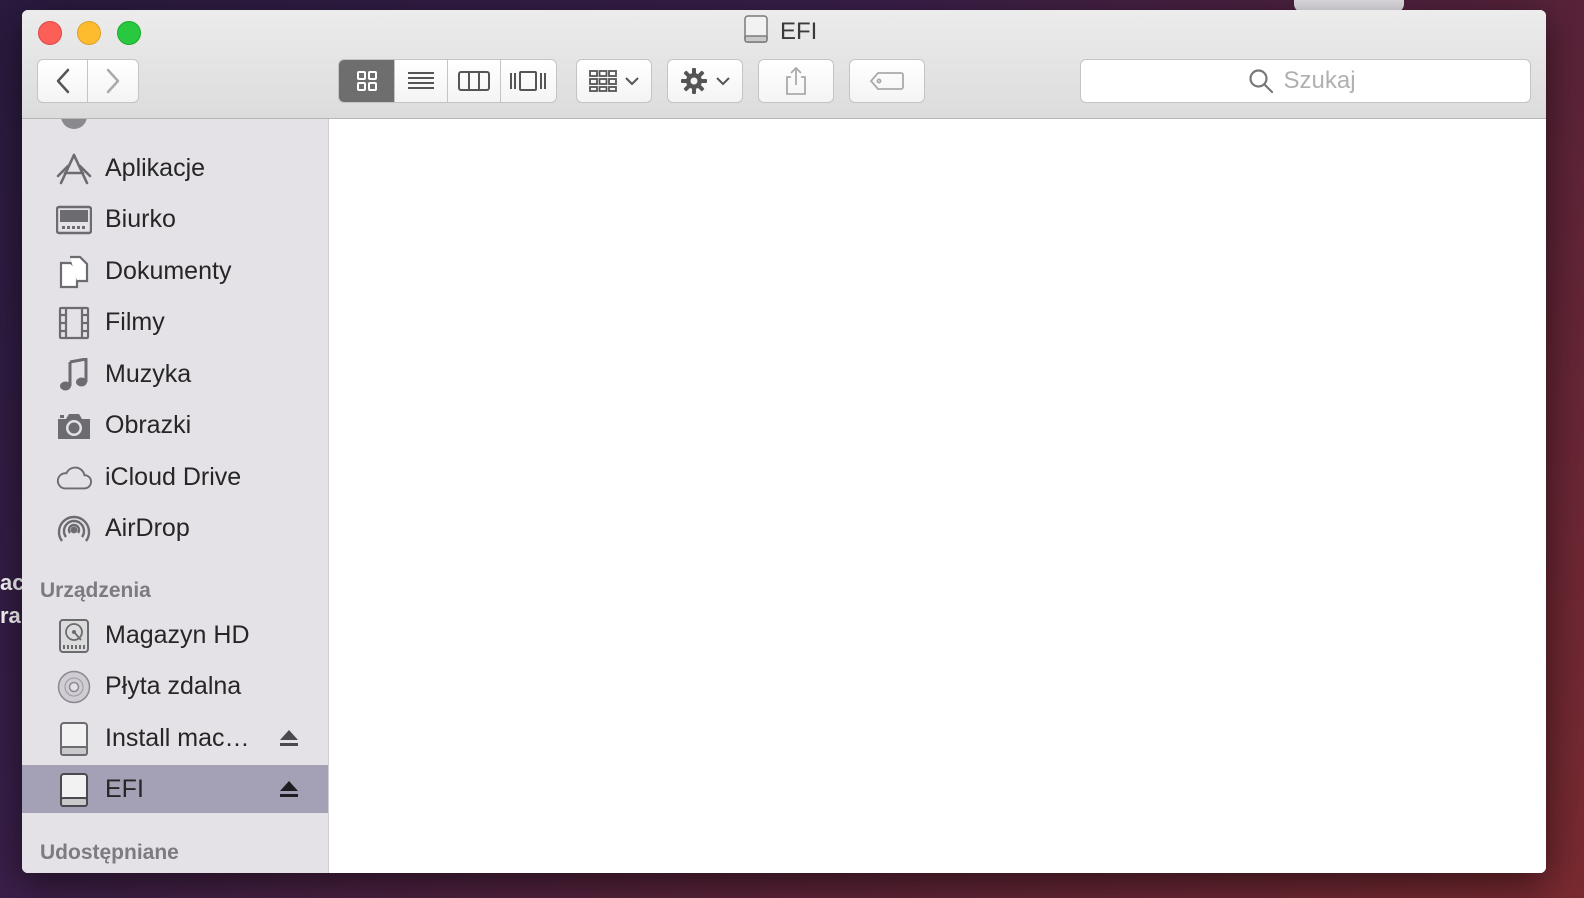 The image size is (1584, 898). I want to click on sidebar-item-magazyn-hd: Magazyn HD, so click(175, 635).